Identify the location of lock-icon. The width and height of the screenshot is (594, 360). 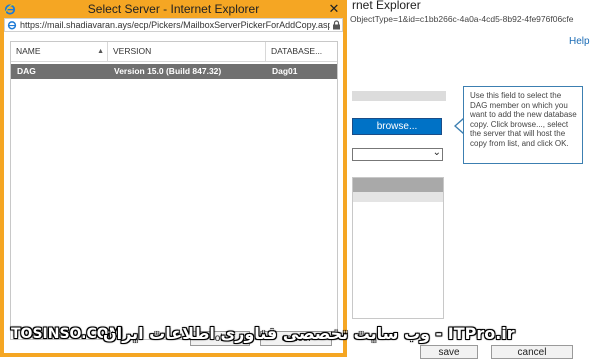
(336, 25).